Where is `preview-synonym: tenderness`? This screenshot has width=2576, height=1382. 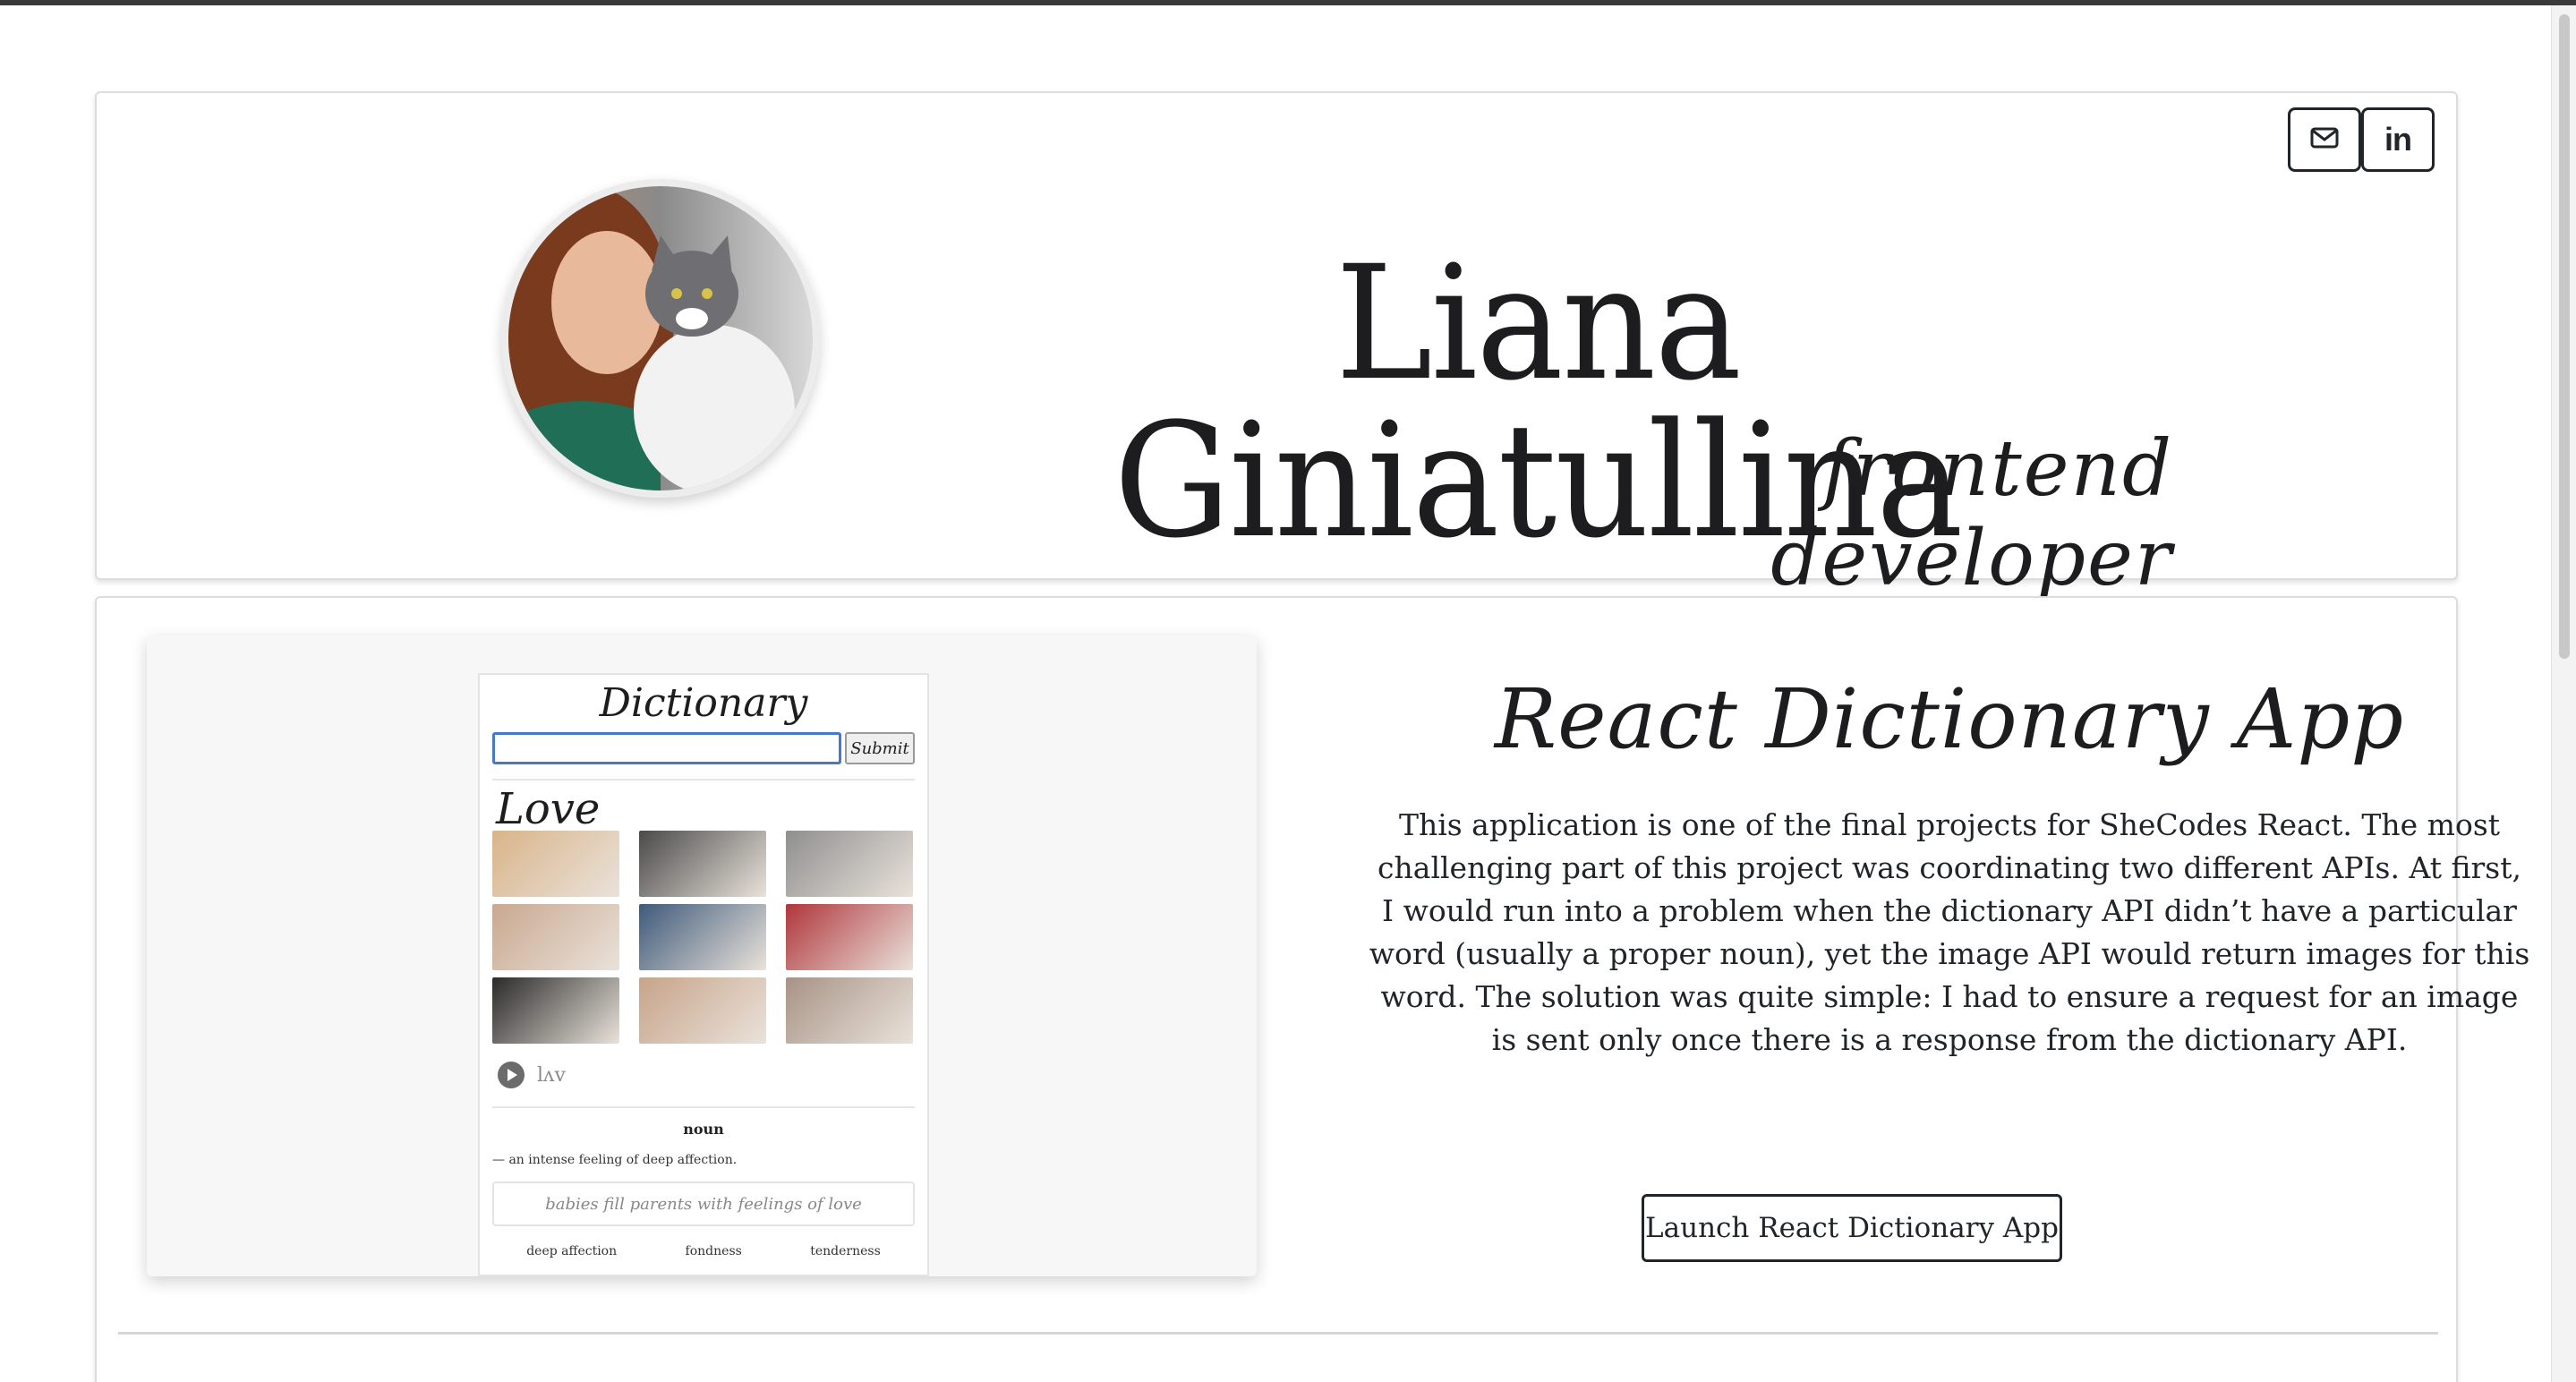
preview-synonym: tenderness is located at coordinates (845, 1251).